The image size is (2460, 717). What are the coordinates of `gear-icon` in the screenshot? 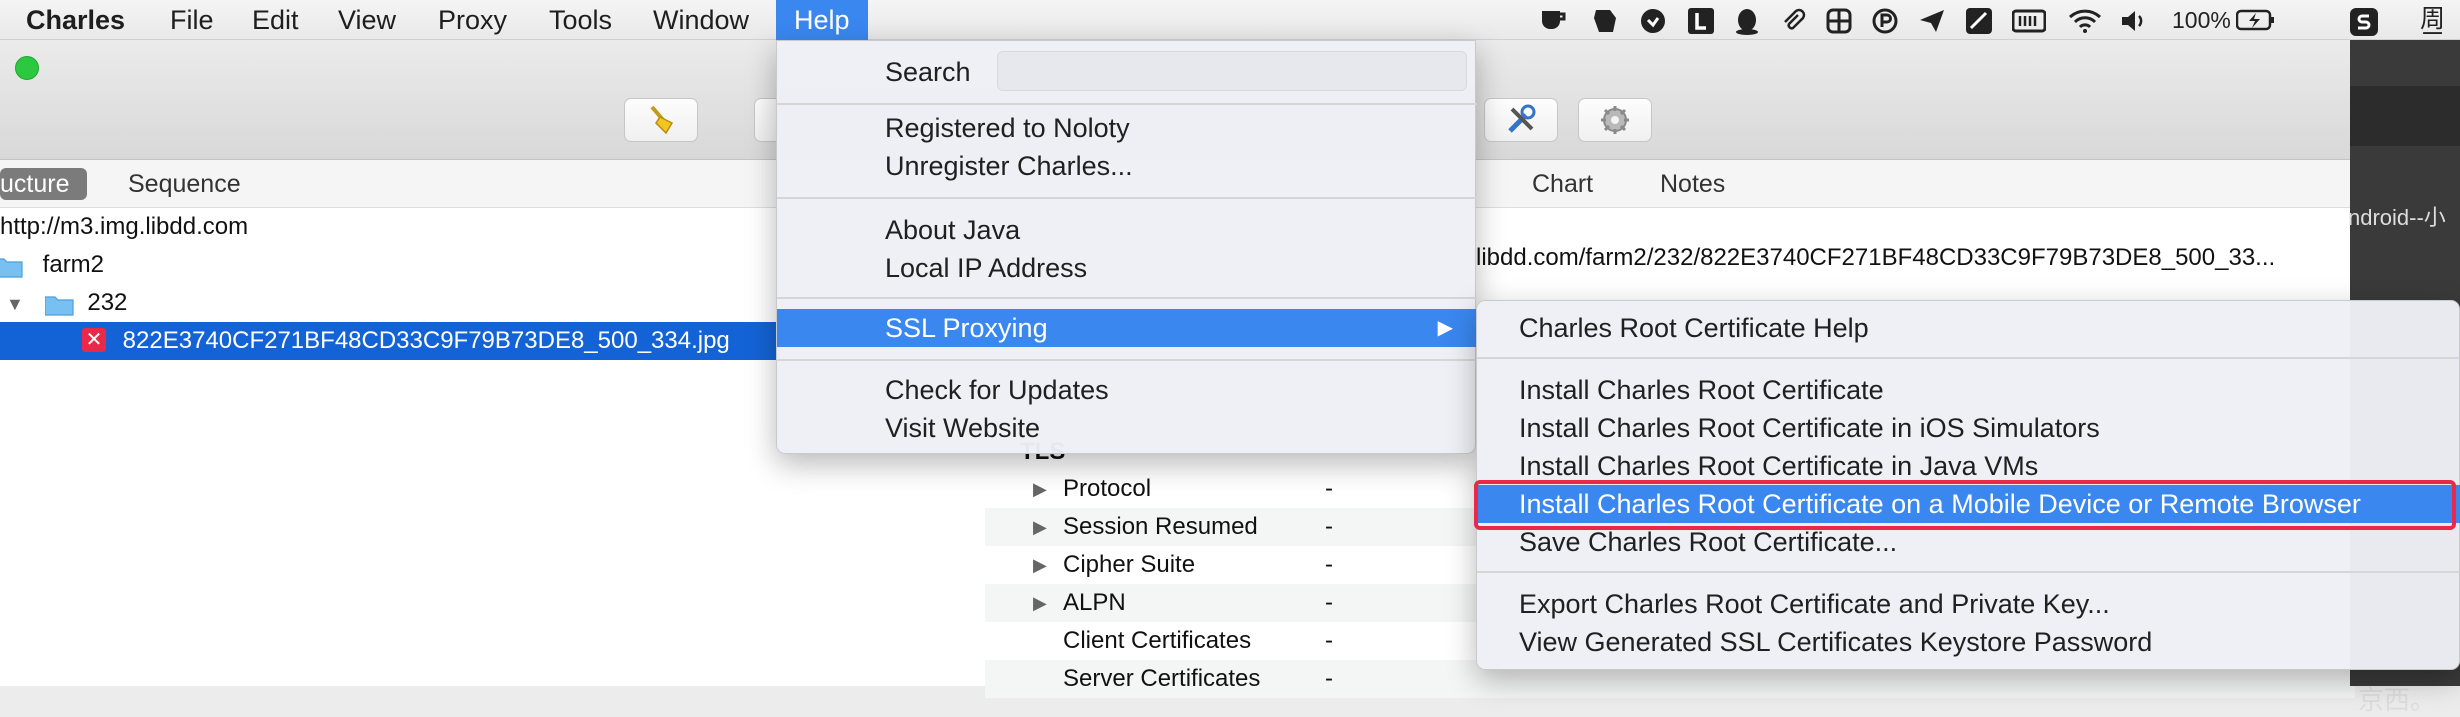 It's located at (1615, 120).